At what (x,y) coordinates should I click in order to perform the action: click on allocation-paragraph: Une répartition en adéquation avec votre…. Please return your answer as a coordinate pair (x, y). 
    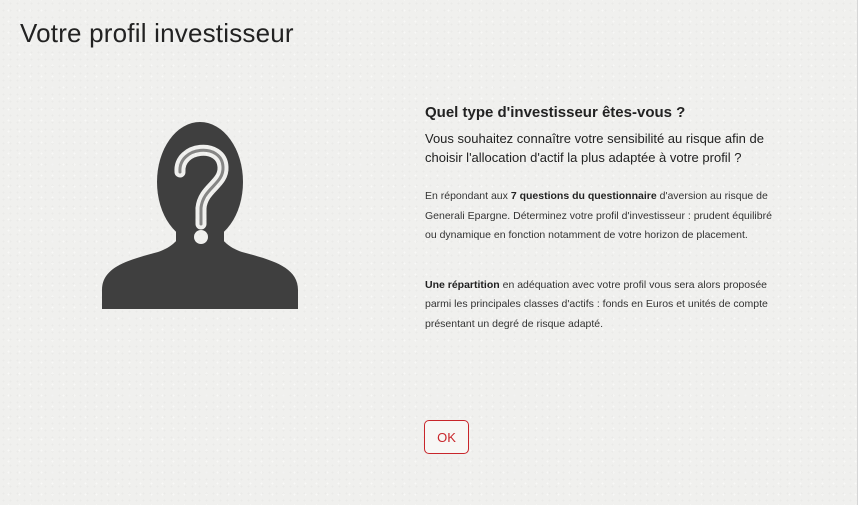
    Looking at the image, I should click on (600, 305).